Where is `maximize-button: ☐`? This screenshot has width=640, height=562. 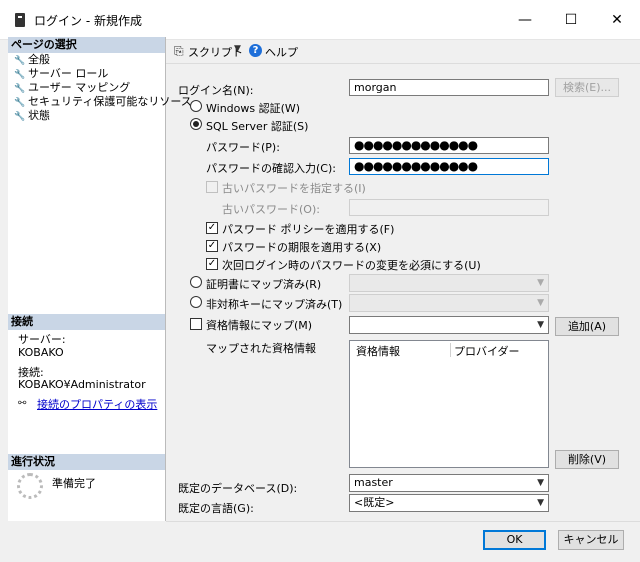 maximize-button: ☐ is located at coordinates (571, 20).